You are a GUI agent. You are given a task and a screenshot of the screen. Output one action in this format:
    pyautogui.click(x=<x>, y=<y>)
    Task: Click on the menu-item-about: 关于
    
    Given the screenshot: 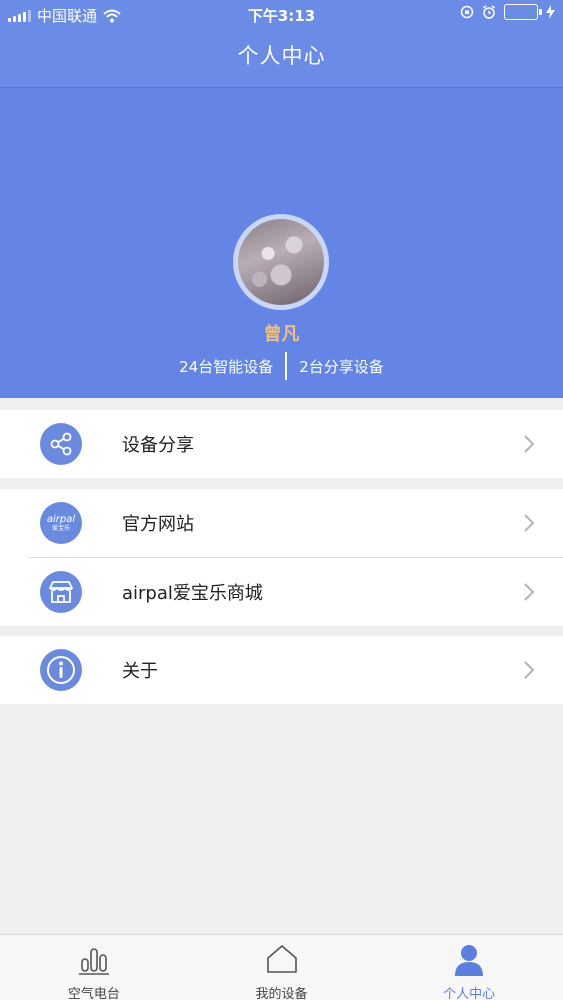 What is the action you would take?
    pyautogui.click(x=281, y=670)
    